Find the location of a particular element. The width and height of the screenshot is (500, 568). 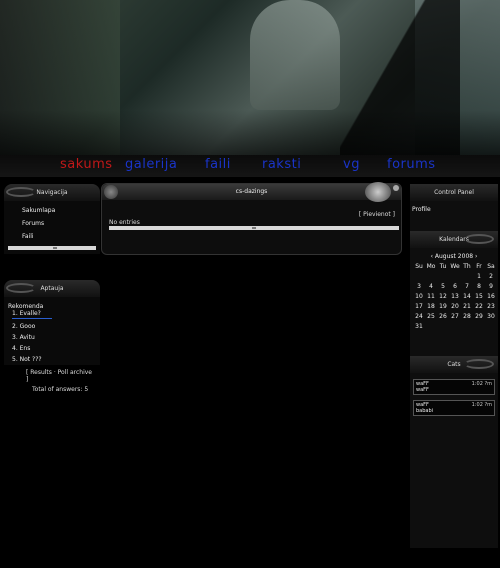

nav-galerija: galerija is located at coordinates (151, 164).